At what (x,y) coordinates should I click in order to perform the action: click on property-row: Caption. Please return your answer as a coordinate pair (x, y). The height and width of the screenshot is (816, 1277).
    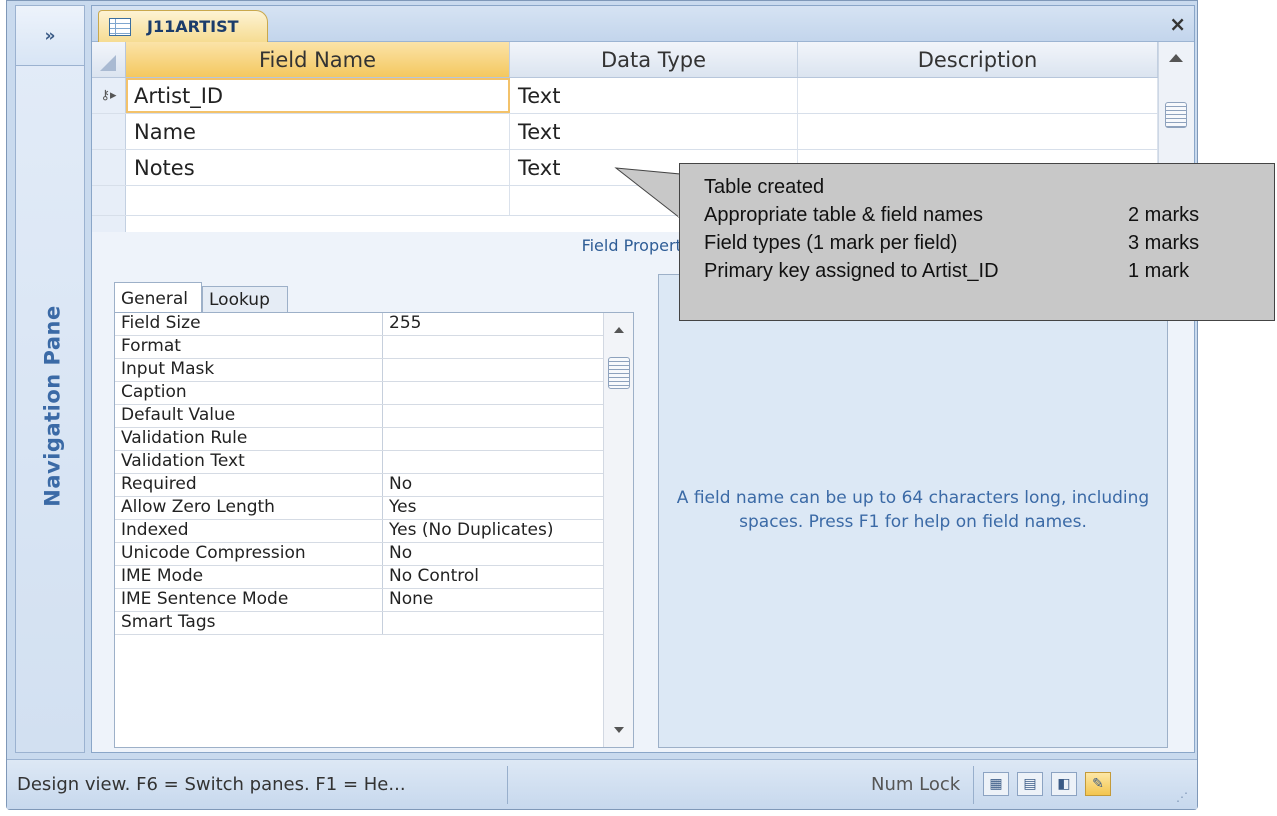
    Looking at the image, I should click on (374, 393).